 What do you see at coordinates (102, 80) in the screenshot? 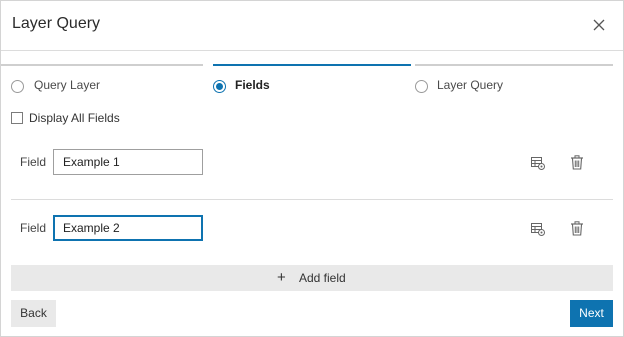
I see `step-query-layer: Query Layer` at bounding box center [102, 80].